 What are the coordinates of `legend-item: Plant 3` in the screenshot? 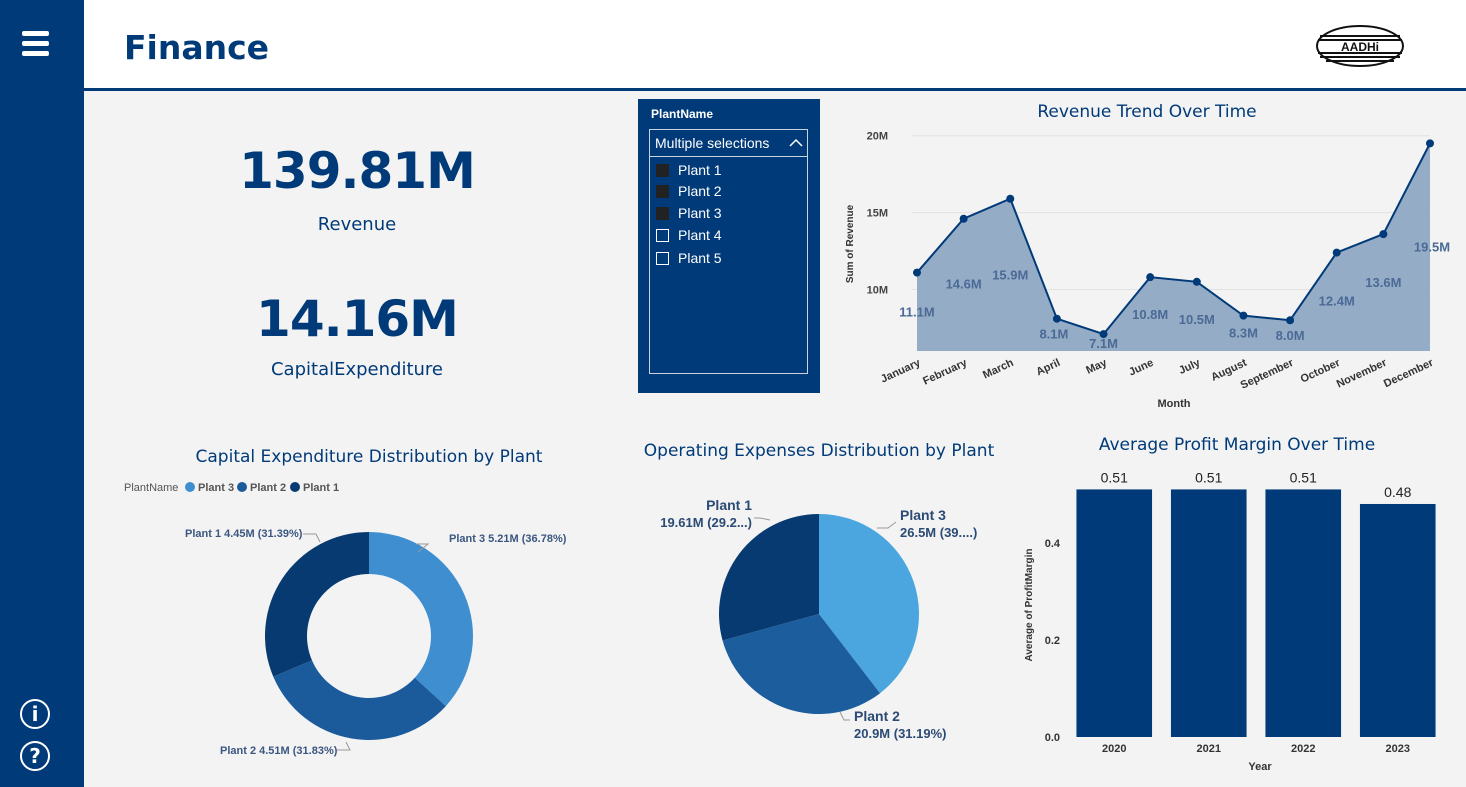 It's located at (216, 488).